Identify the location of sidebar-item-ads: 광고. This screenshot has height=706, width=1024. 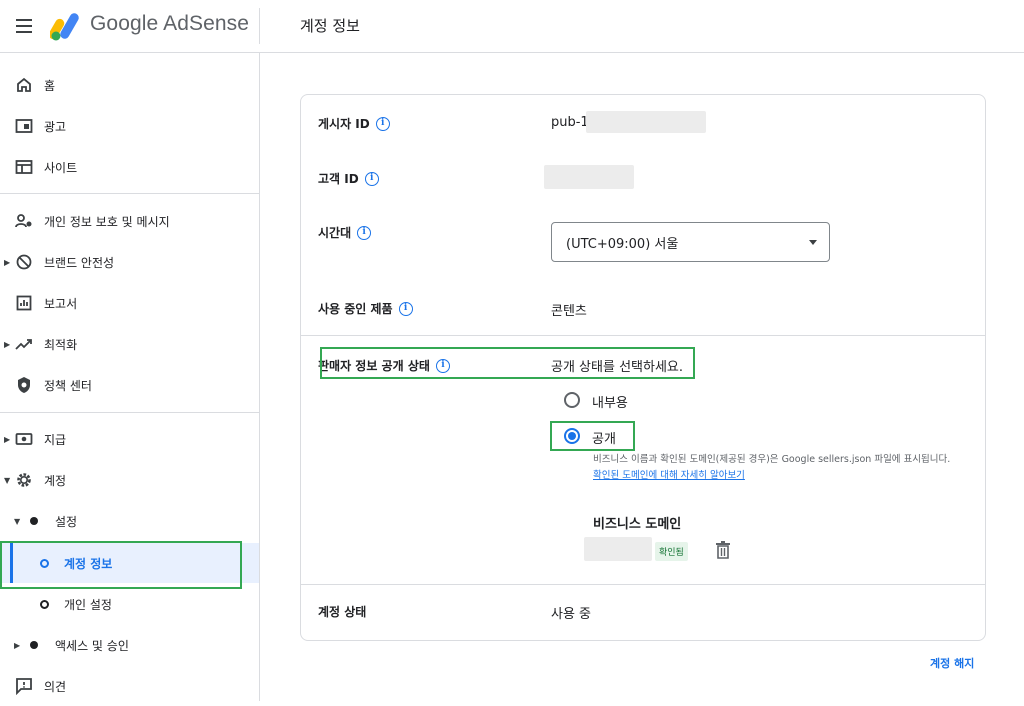
(129, 126).